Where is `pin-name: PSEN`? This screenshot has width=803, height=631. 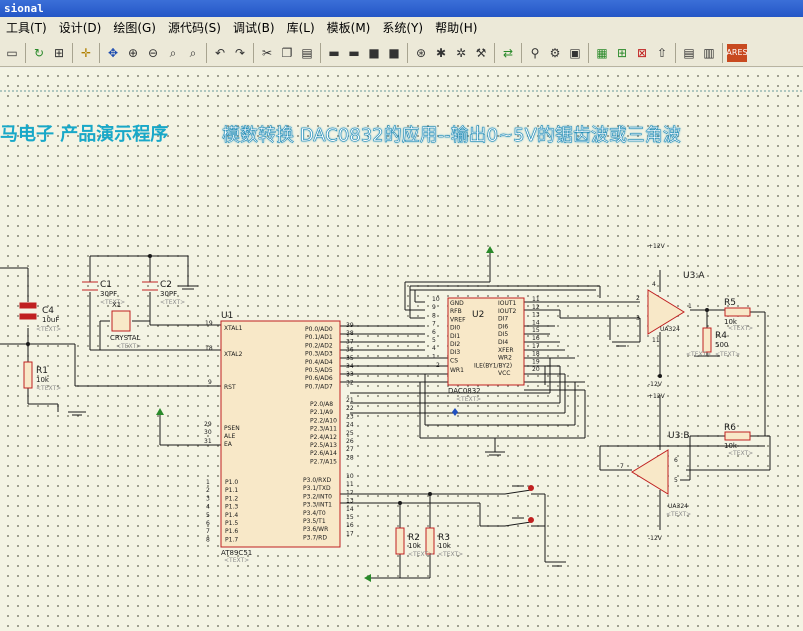
pin-name: PSEN is located at coordinates (232, 428).